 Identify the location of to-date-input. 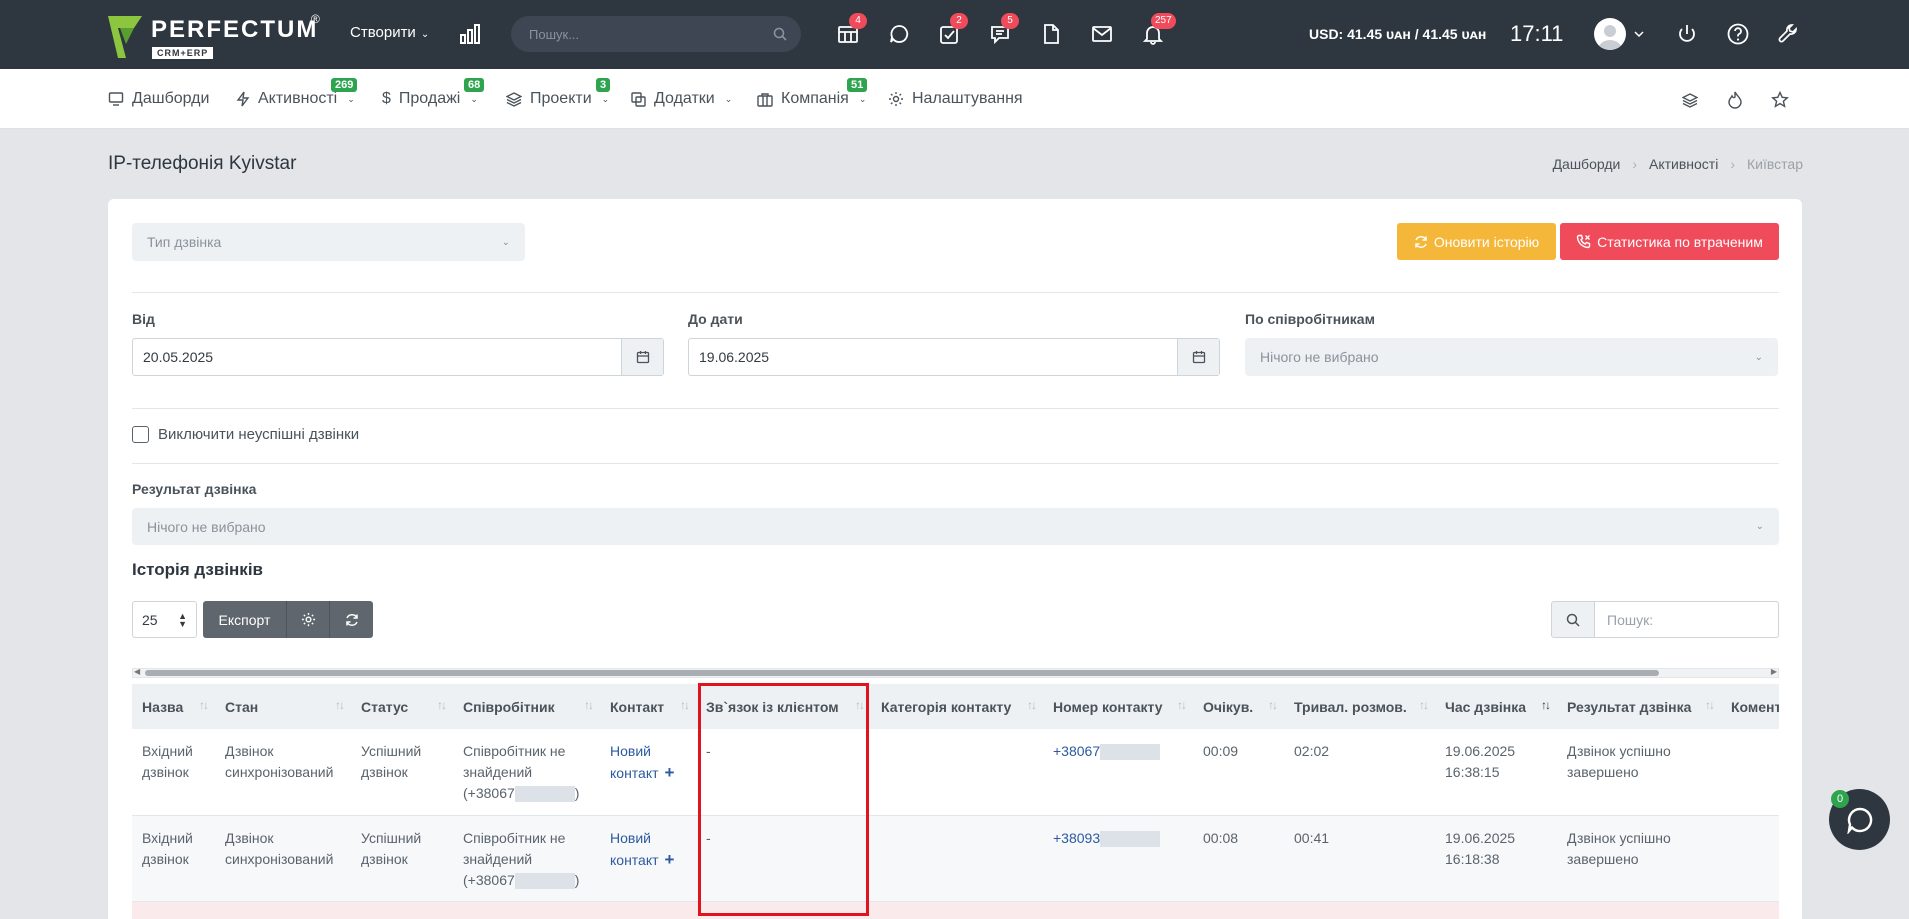
(889, 357).